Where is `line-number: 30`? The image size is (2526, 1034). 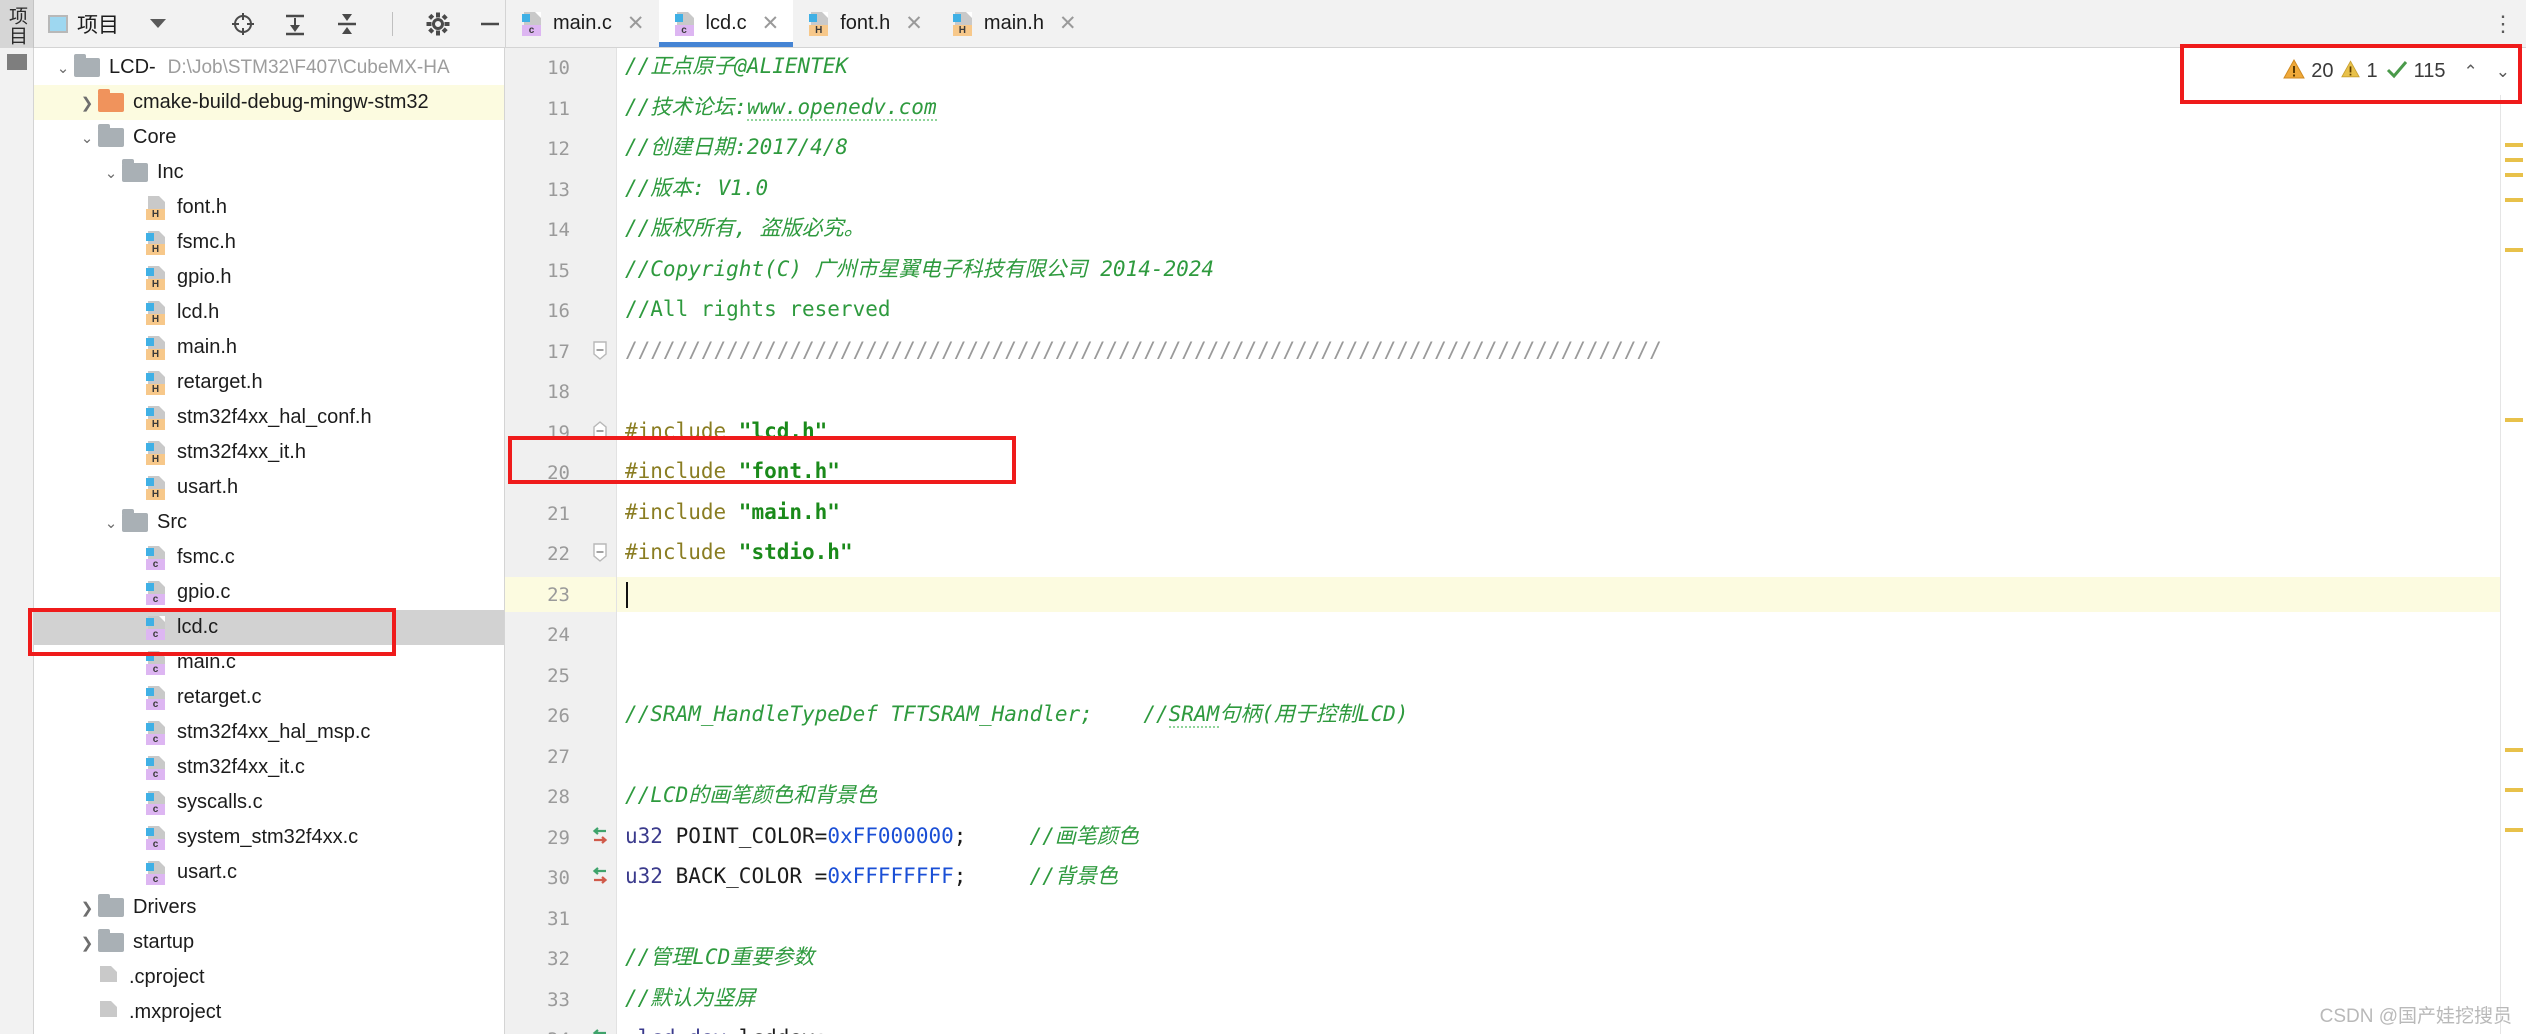 line-number: 30 is located at coordinates (540, 878).